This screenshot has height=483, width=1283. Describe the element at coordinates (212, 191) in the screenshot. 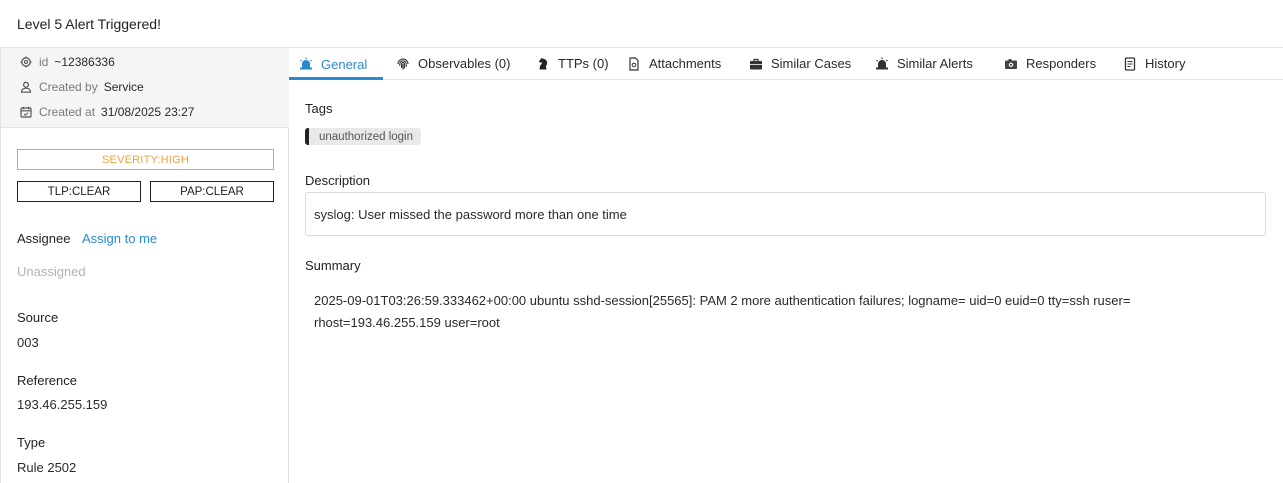

I see `pap-badge: PAP:CLEAR` at that location.